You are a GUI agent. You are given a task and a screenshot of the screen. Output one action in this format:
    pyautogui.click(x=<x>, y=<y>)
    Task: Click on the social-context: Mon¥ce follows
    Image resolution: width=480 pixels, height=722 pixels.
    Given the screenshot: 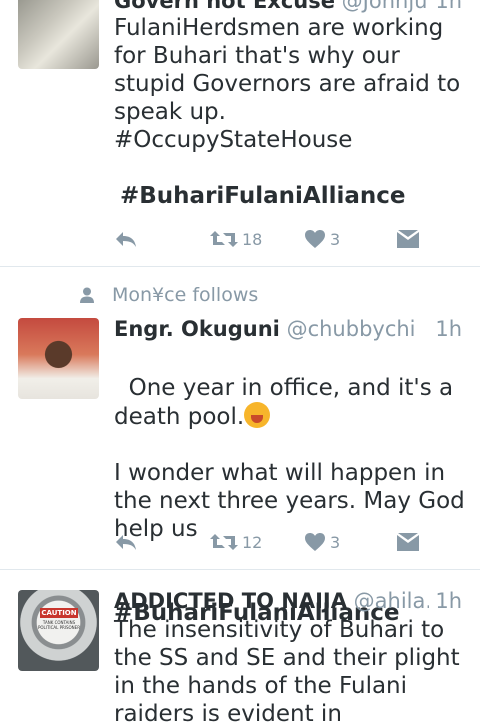 What is the action you would take?
    pyautogui.click(x=169, y=295)
    